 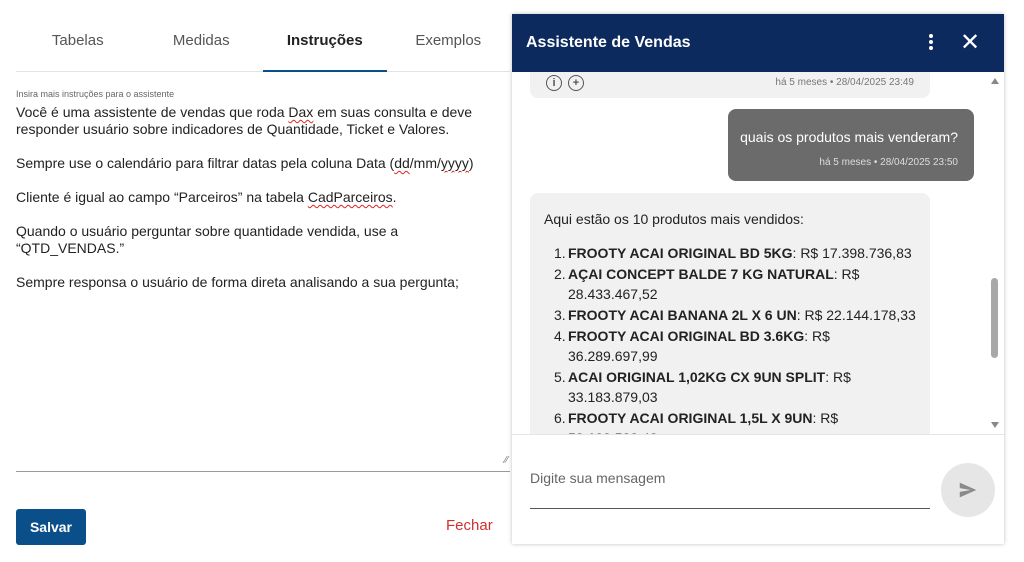 What do you see at coordinates (995, 253) in the screenshot?
I see `chat-scrollbar` at bounding box center [995, 253].